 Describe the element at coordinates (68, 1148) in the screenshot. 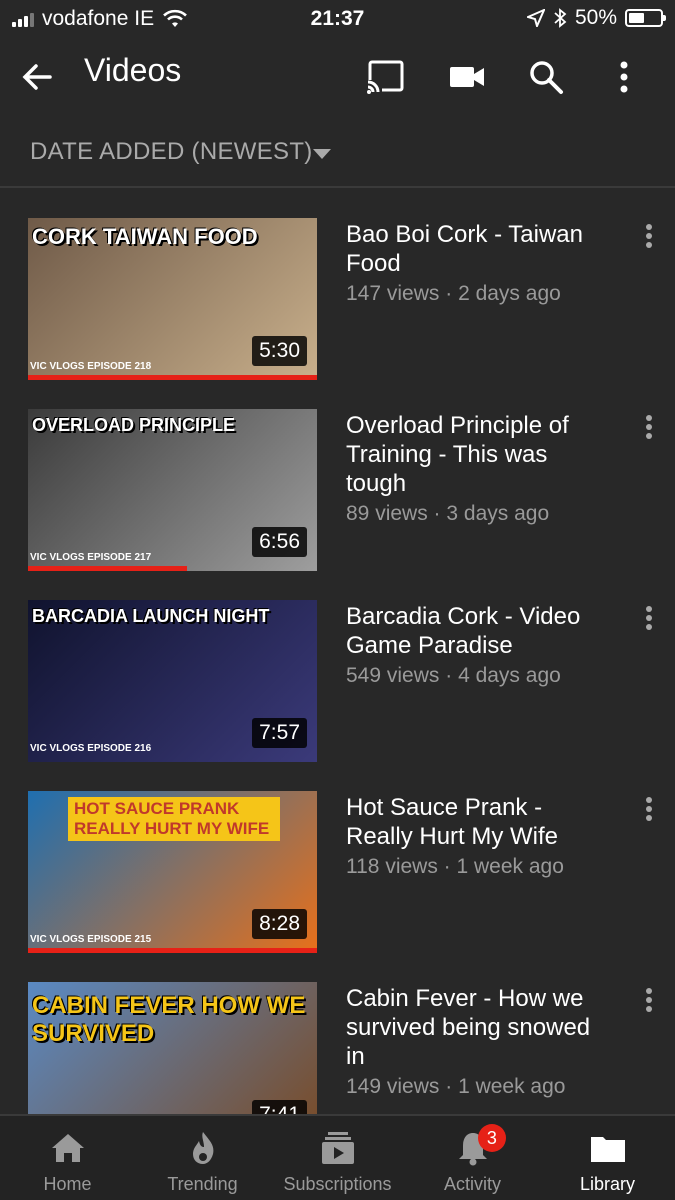

I see `home-icon` at that location.